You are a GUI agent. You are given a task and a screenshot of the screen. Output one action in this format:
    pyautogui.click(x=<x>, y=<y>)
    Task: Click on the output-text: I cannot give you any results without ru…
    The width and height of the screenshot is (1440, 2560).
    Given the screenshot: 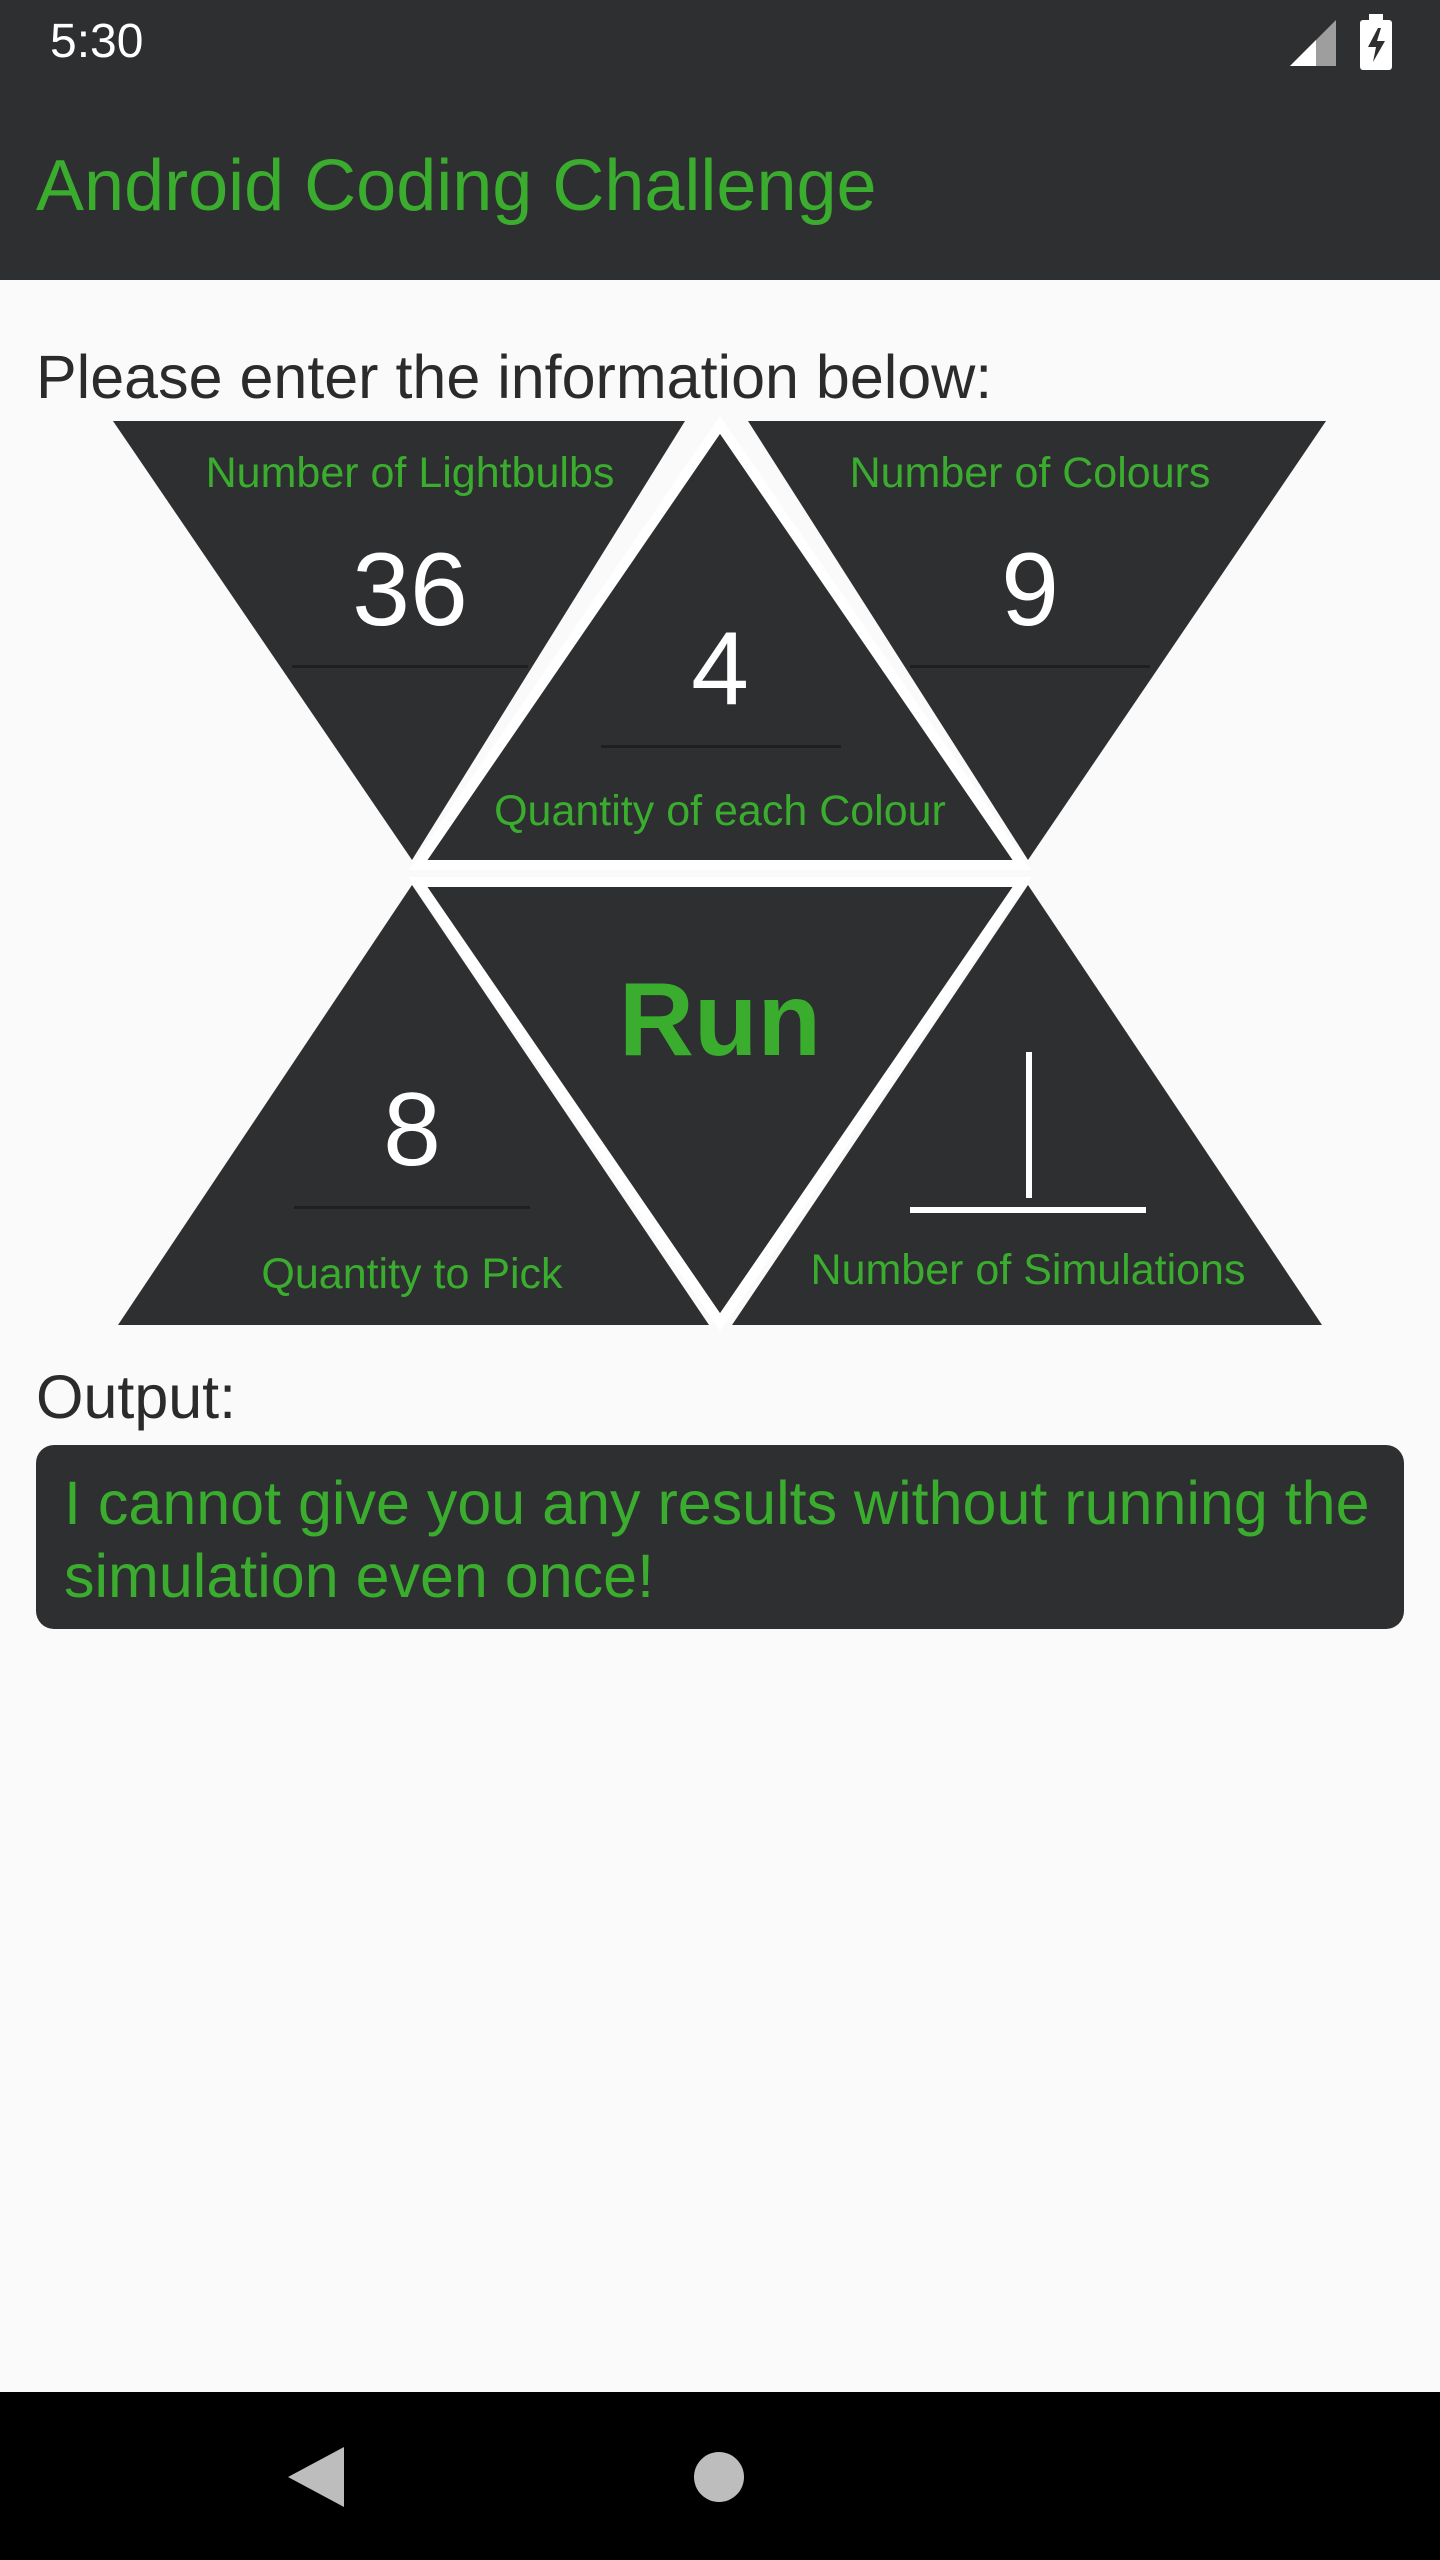 What is the action you would take?
    pyautogui.click(x=717, y=1539)
    